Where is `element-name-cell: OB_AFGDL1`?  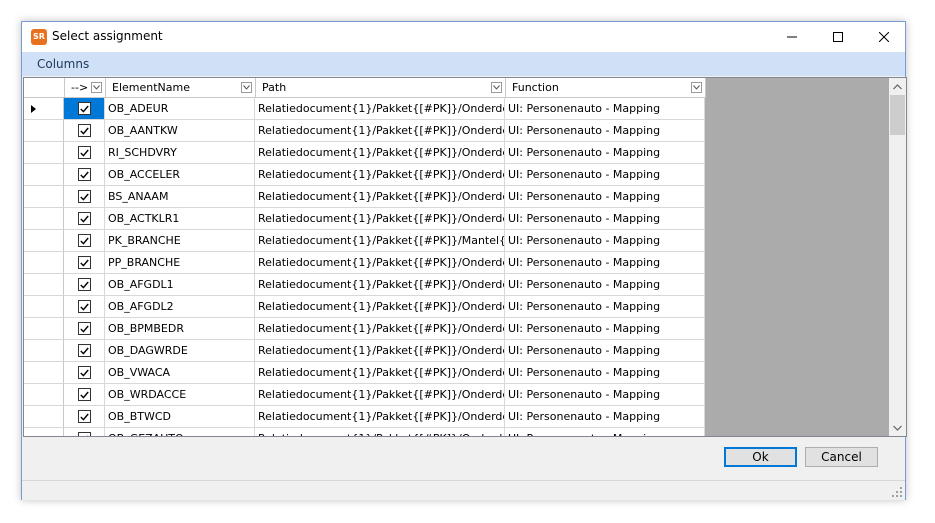
element-name-cell: OB_AFGDL1 is located at coordinates (180, 285).